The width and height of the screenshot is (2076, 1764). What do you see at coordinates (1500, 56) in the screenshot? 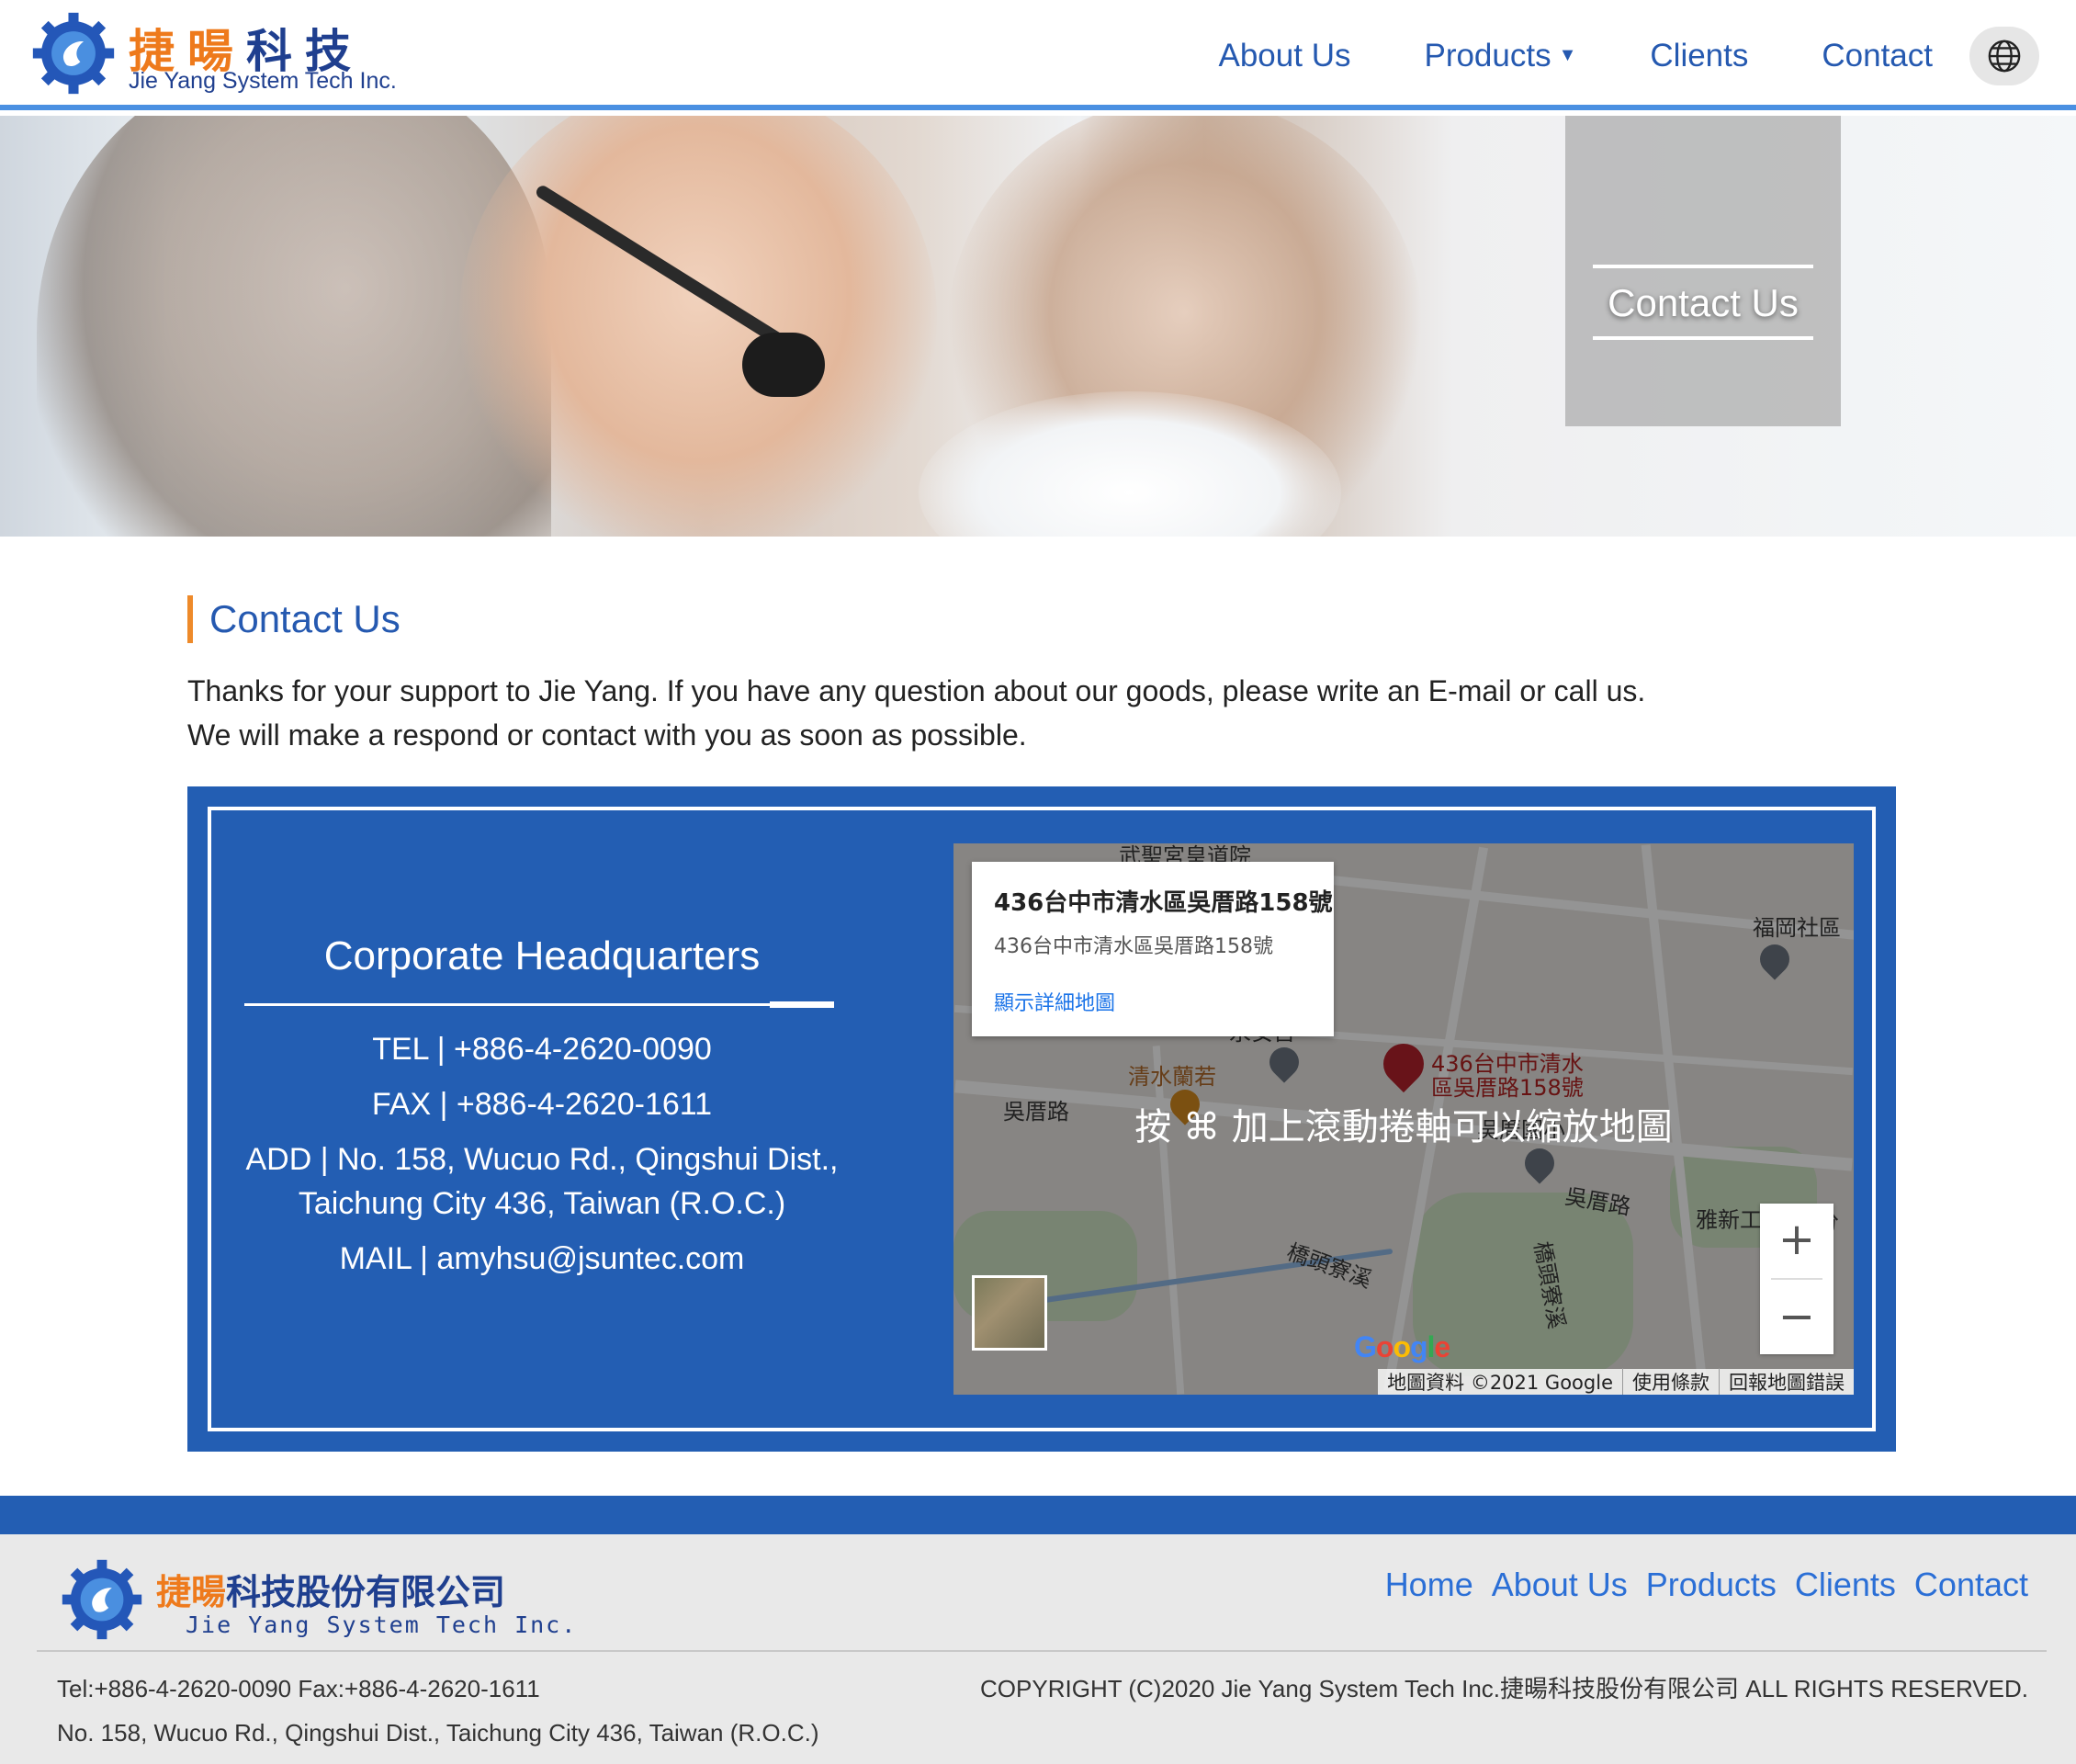
I see `nav-products: Products ▼` at bounding box center [1500, 56].